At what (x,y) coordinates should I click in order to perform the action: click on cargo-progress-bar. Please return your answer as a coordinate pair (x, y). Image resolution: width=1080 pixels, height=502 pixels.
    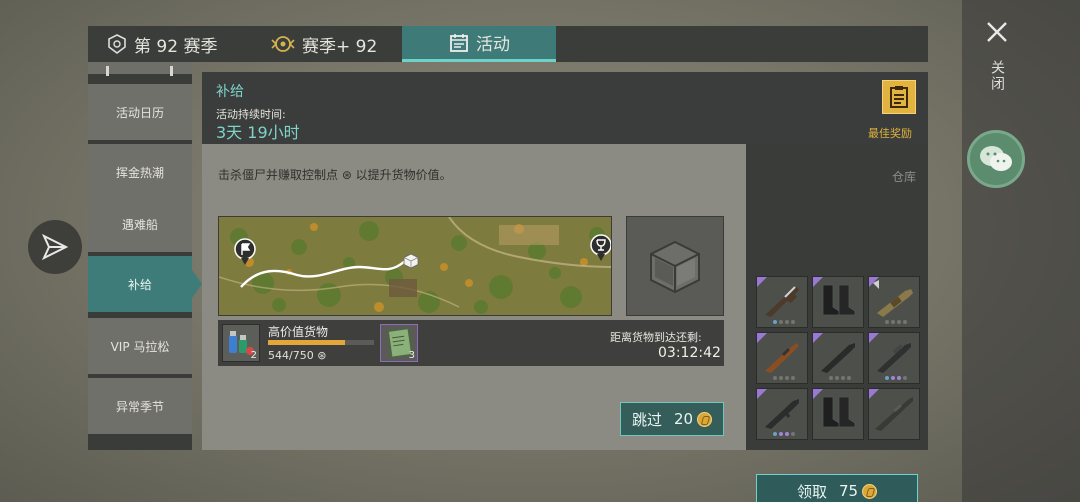
    Looking at the image, I should click on (321, 342).